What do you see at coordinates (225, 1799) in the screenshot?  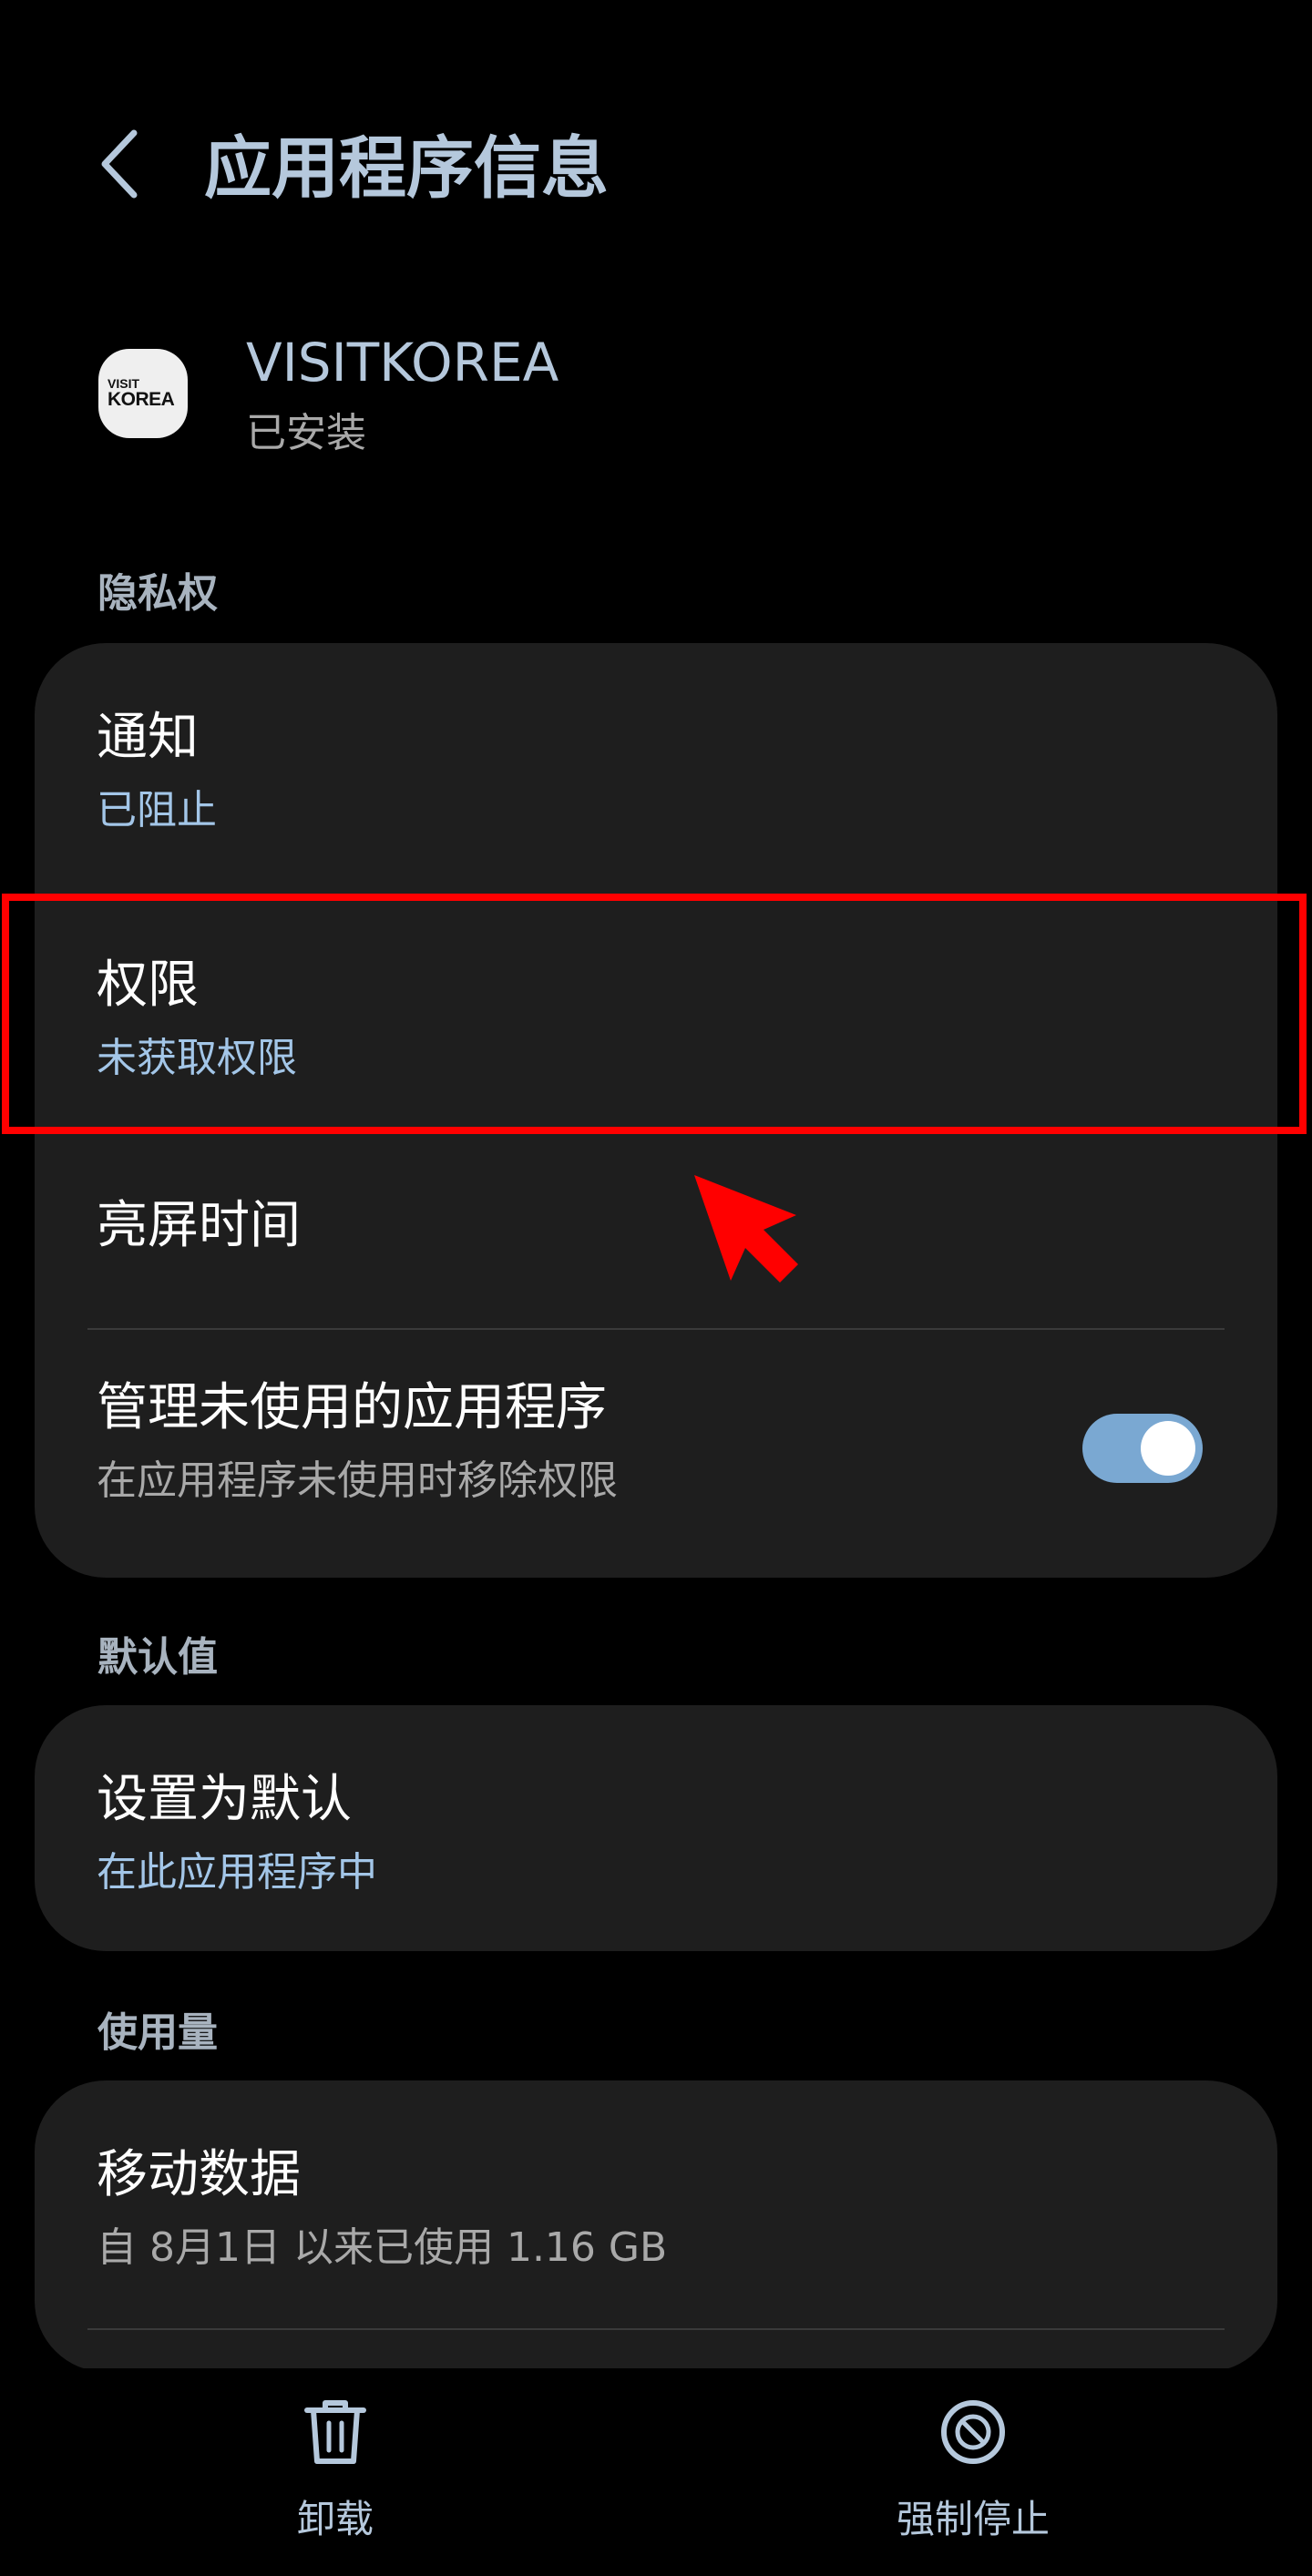 I see `set-as-default-title: 设置为默认` at bounding box center [225, 1799].